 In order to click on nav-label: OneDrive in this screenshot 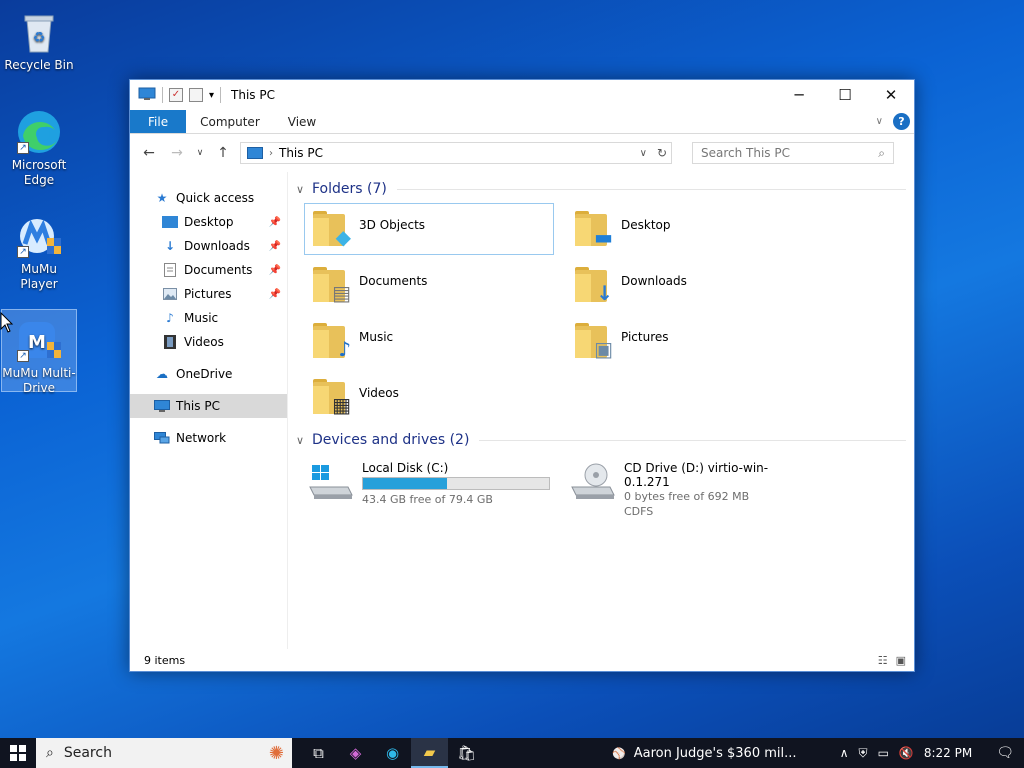, I will do `click(204, 374)`.